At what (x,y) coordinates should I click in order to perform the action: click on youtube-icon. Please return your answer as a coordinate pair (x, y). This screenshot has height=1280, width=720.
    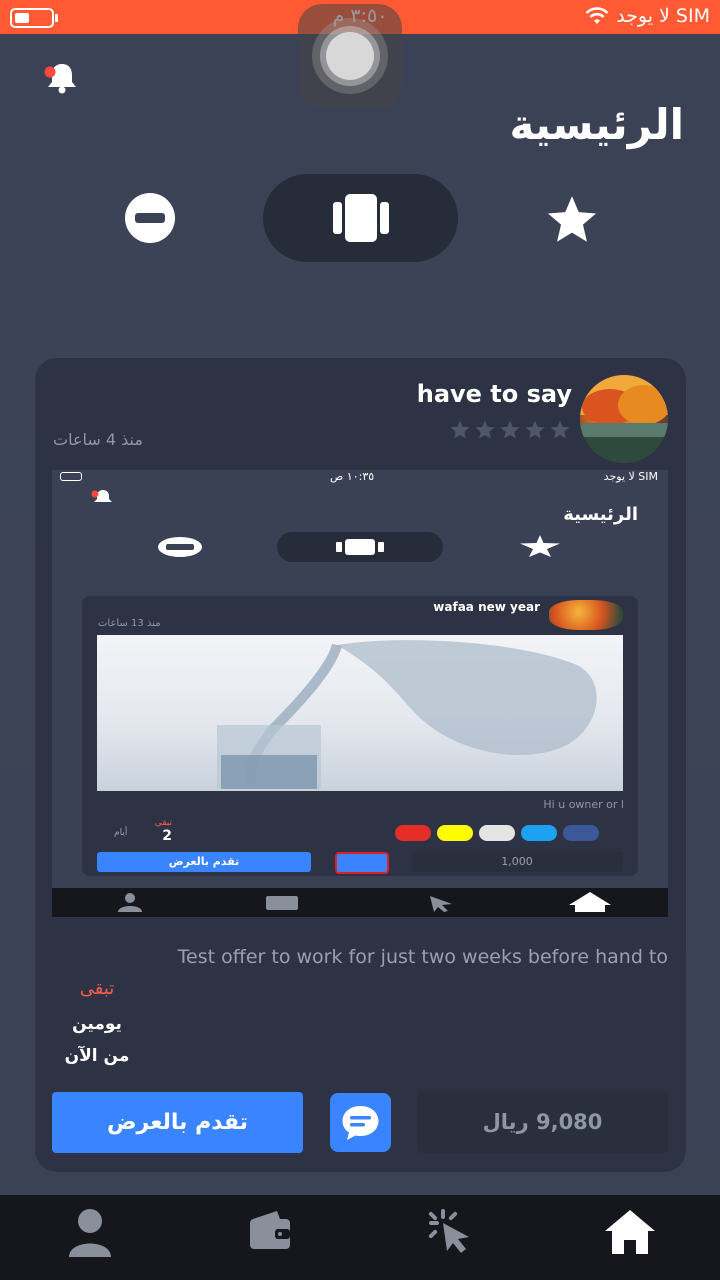
    Looking at the image, I should click on (413, 833).